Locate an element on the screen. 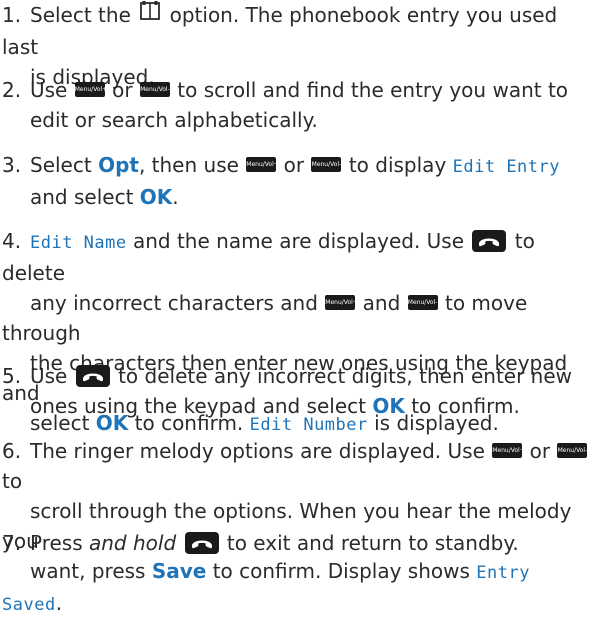  step-text: and the name are displayed. Use is located at coordinates (298, 241).